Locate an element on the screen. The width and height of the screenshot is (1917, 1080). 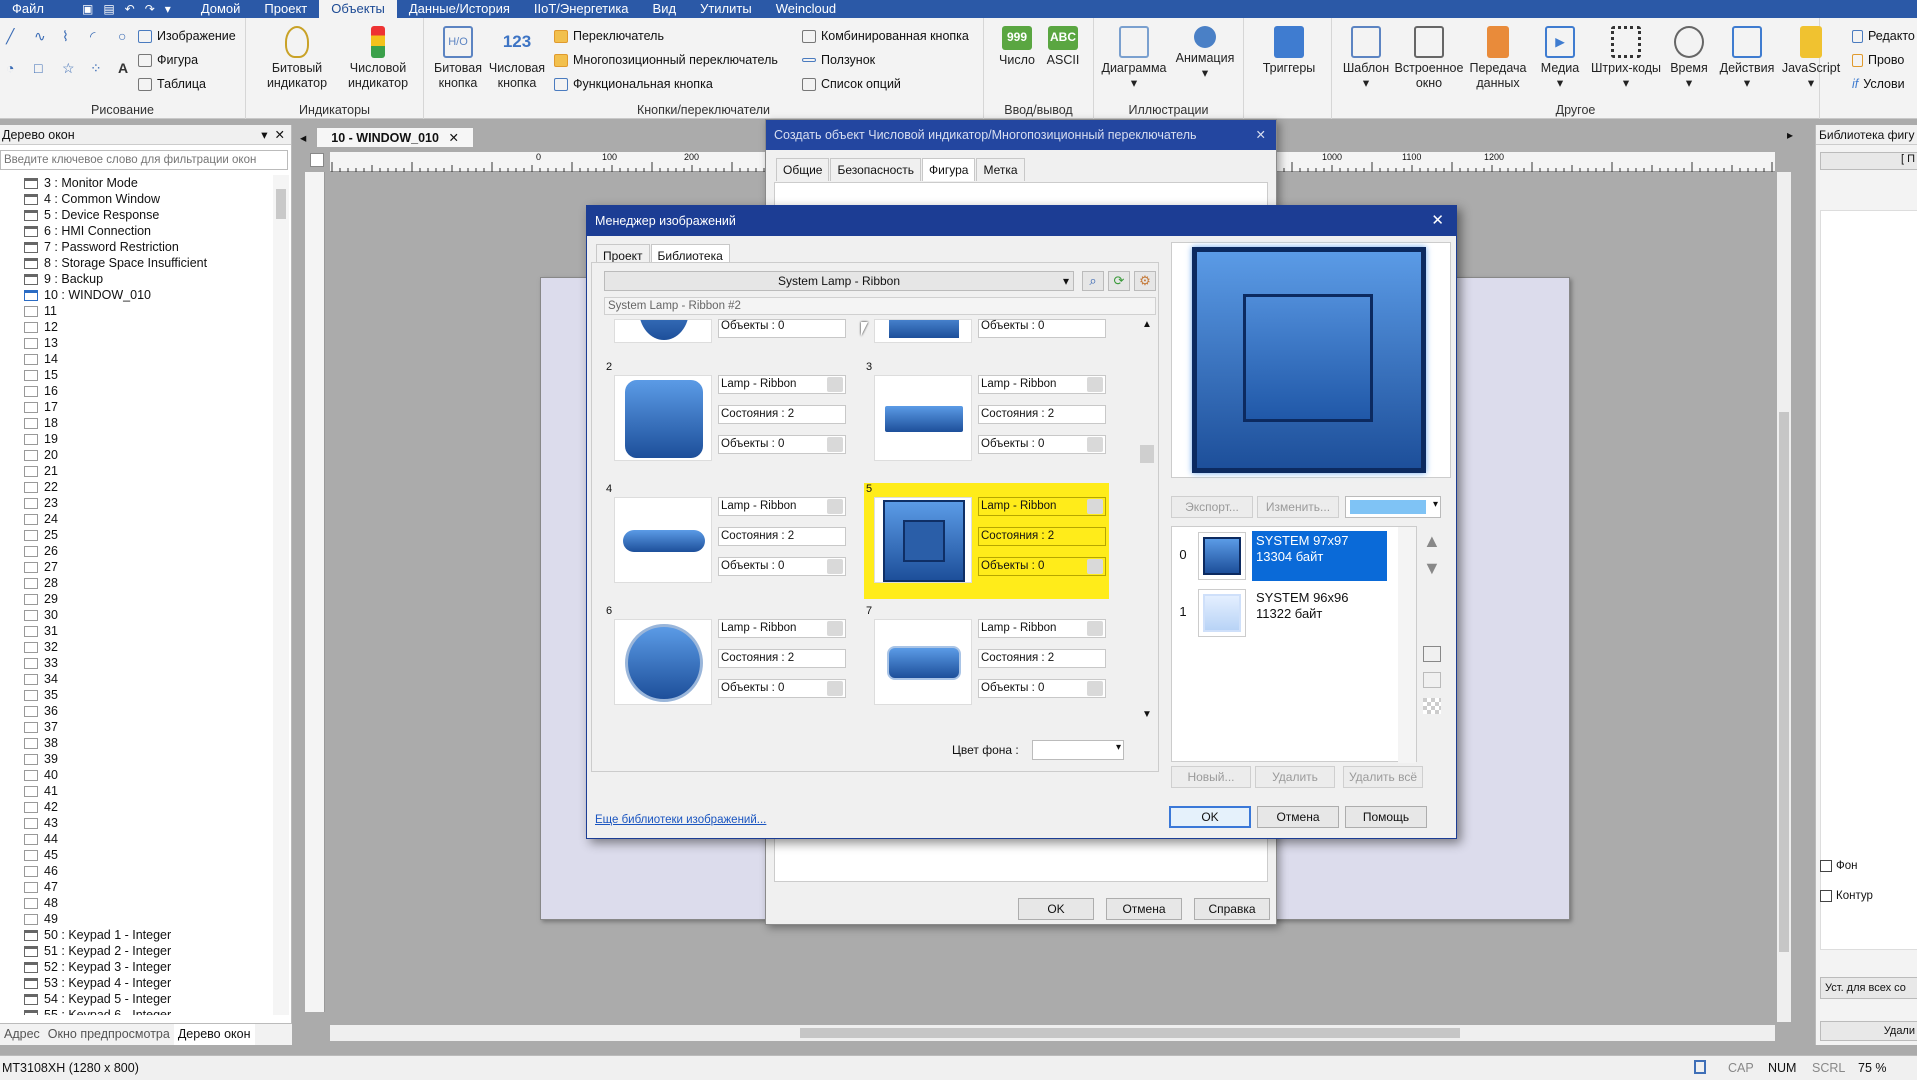
save-icon: ▣ is located at coordinates (87, 9).